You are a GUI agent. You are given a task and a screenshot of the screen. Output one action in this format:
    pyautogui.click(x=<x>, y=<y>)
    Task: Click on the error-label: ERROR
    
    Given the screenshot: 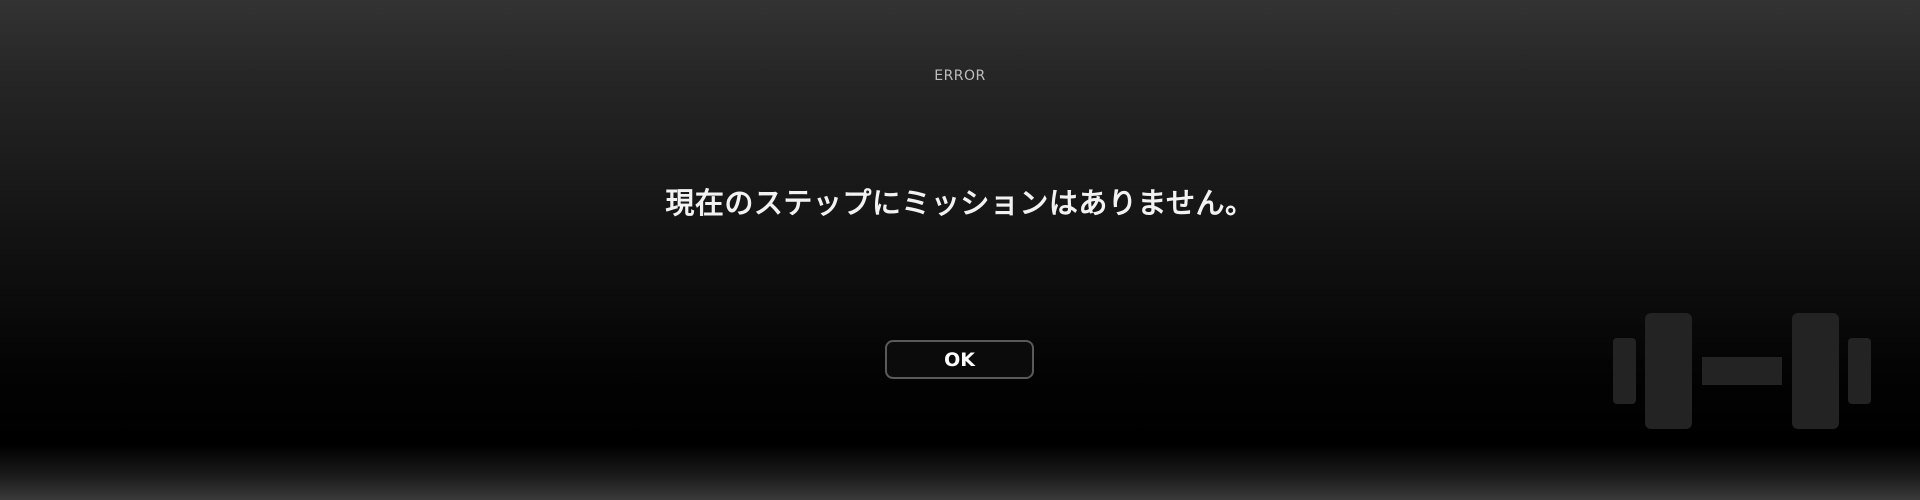 What is the action you would take?
    pyautogui.click(x=960, y=76)
    